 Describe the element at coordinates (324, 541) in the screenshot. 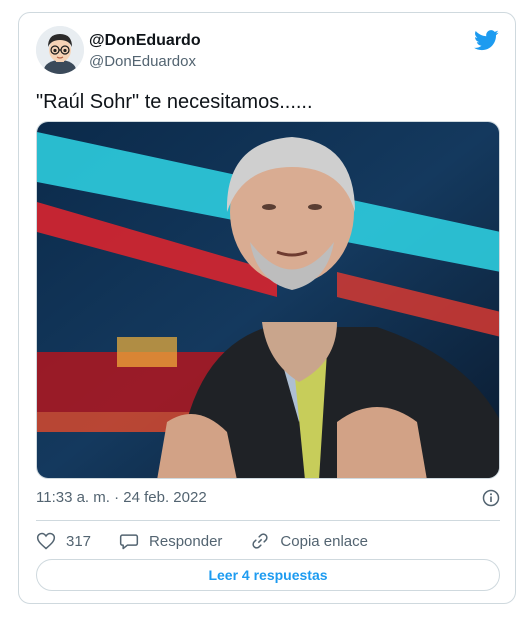

I see `copy-link-label: Copia enlace` at that location.